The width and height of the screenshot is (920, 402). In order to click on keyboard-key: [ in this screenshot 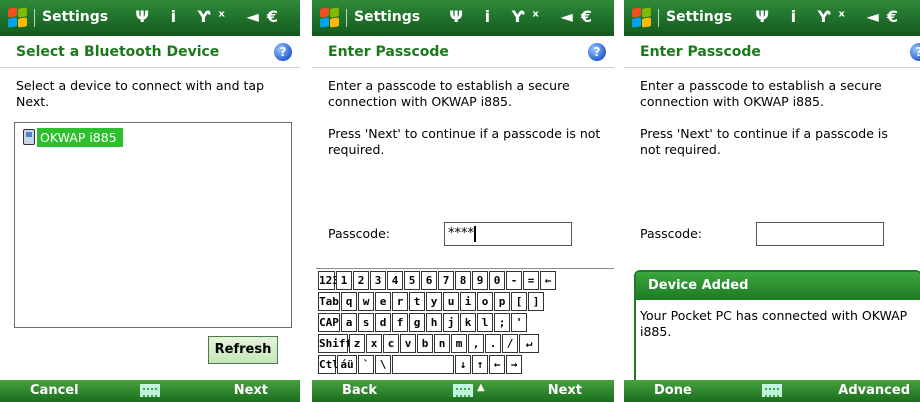, I will do `click(519, 301)`.